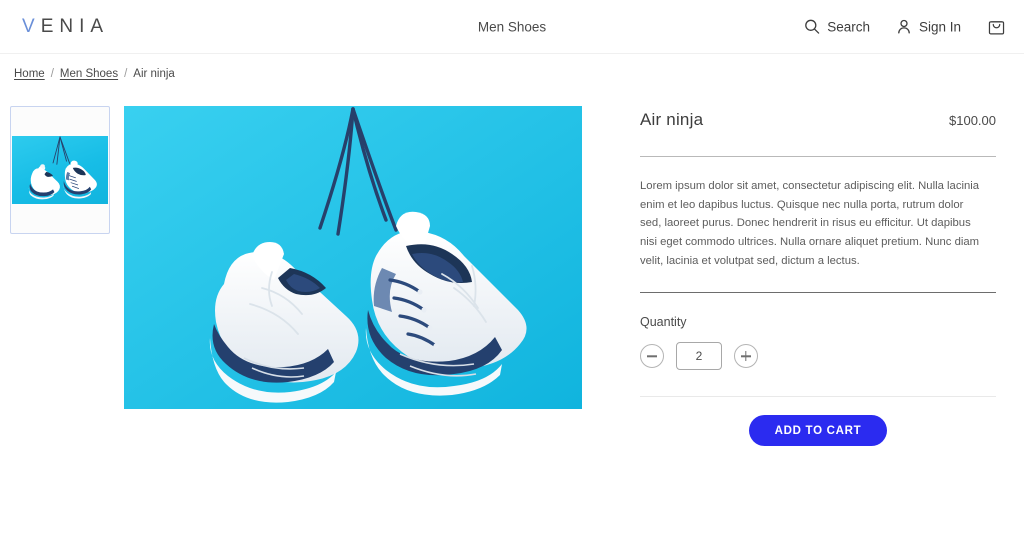 This screenshot has width=1024, height=554. I want to click on divider-below-description, so click(818, 293).